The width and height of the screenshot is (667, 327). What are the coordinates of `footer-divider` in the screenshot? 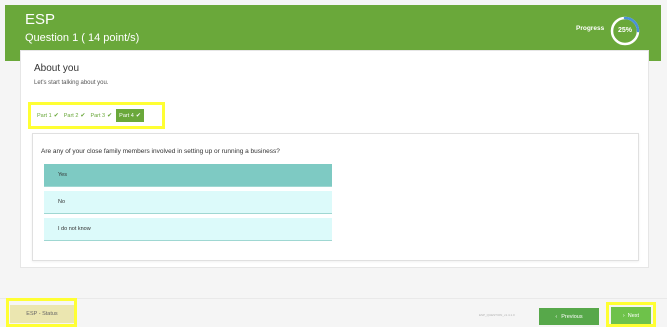 It's located at (333, 298).